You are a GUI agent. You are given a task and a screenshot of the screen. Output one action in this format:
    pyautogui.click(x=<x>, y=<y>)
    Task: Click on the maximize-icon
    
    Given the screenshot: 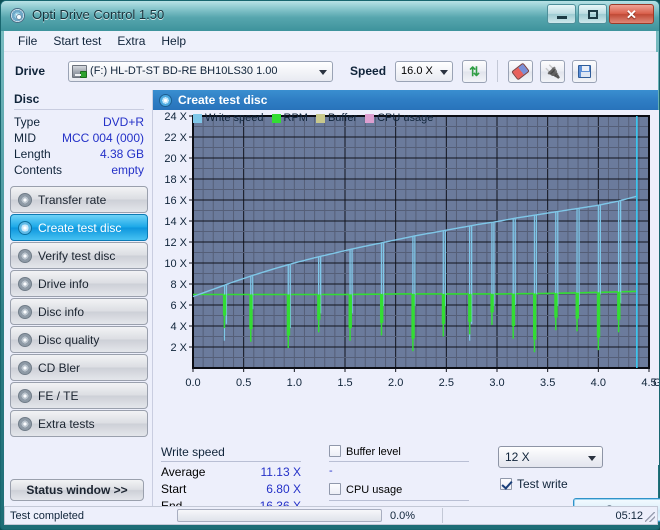 What is the action you would take?
    pyautogui.click(x=592, y=14)
    